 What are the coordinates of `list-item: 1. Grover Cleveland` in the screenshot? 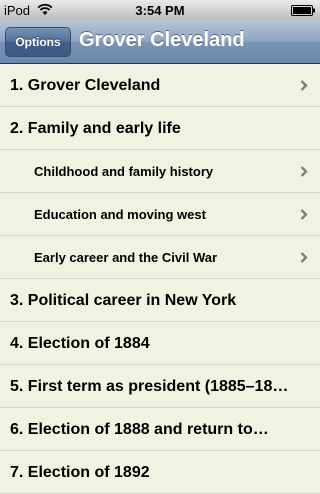 It's located at (160, 85).